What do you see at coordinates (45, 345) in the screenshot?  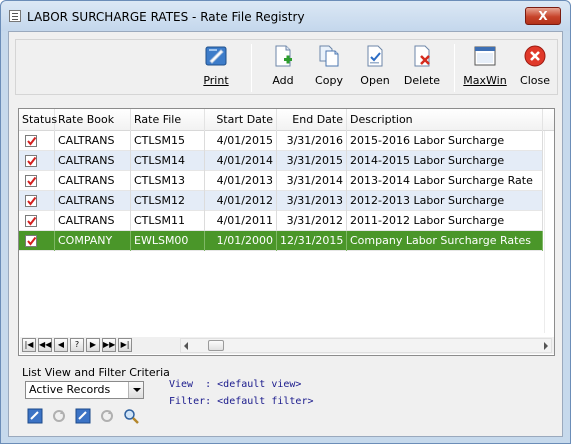 I see `nav-prev-page-button: ◀◀` at bounding box center [45, 345].